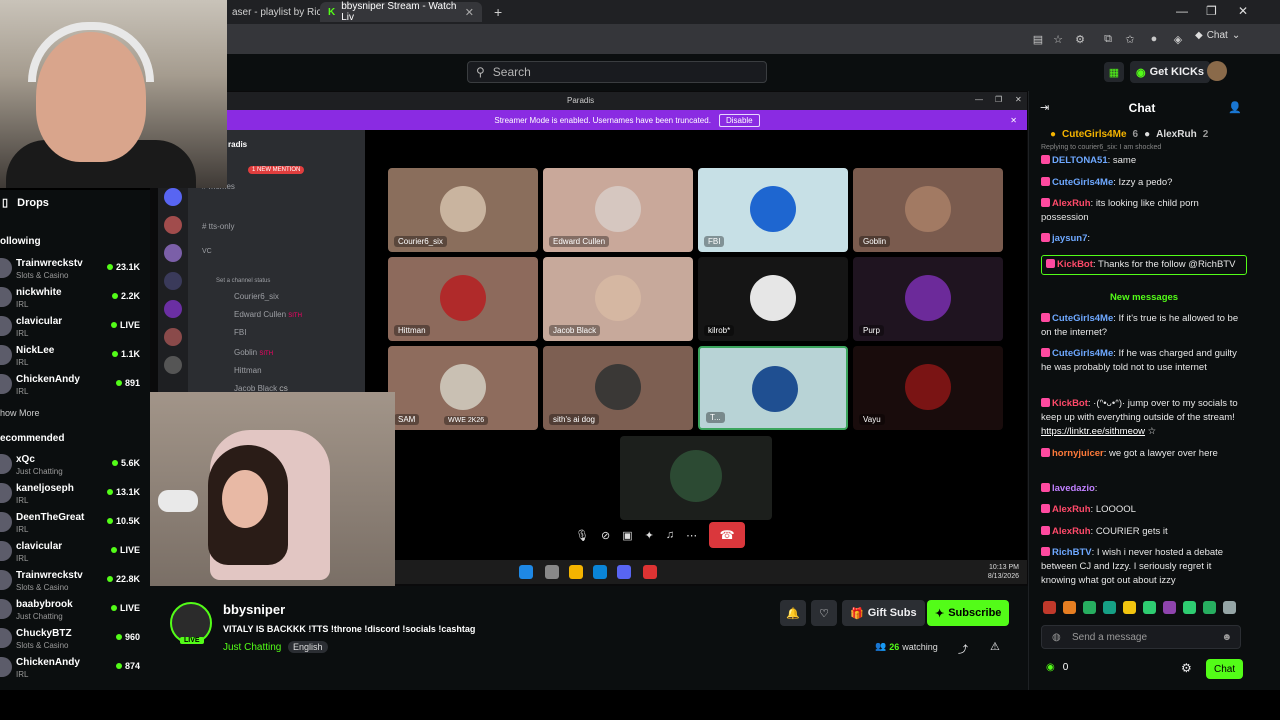  I want to click on stream-category: Just Chatting, so click(252, 647).